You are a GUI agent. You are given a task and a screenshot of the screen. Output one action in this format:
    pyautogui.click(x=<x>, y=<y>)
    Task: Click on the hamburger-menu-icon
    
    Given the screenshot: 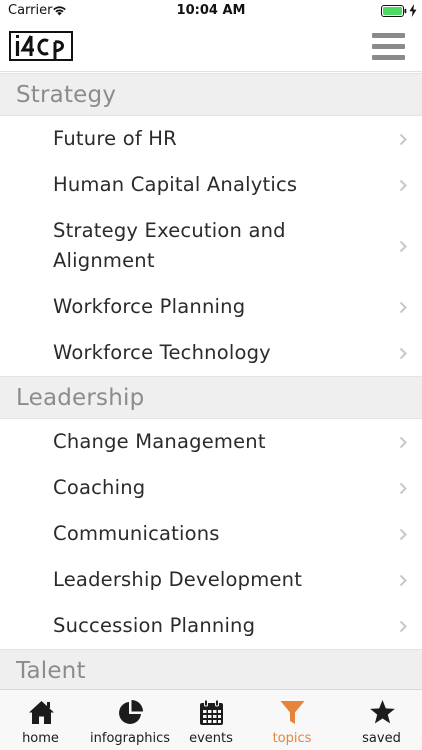 What is the action you would take?
    pyautogui.click(x=388, y=46)
    